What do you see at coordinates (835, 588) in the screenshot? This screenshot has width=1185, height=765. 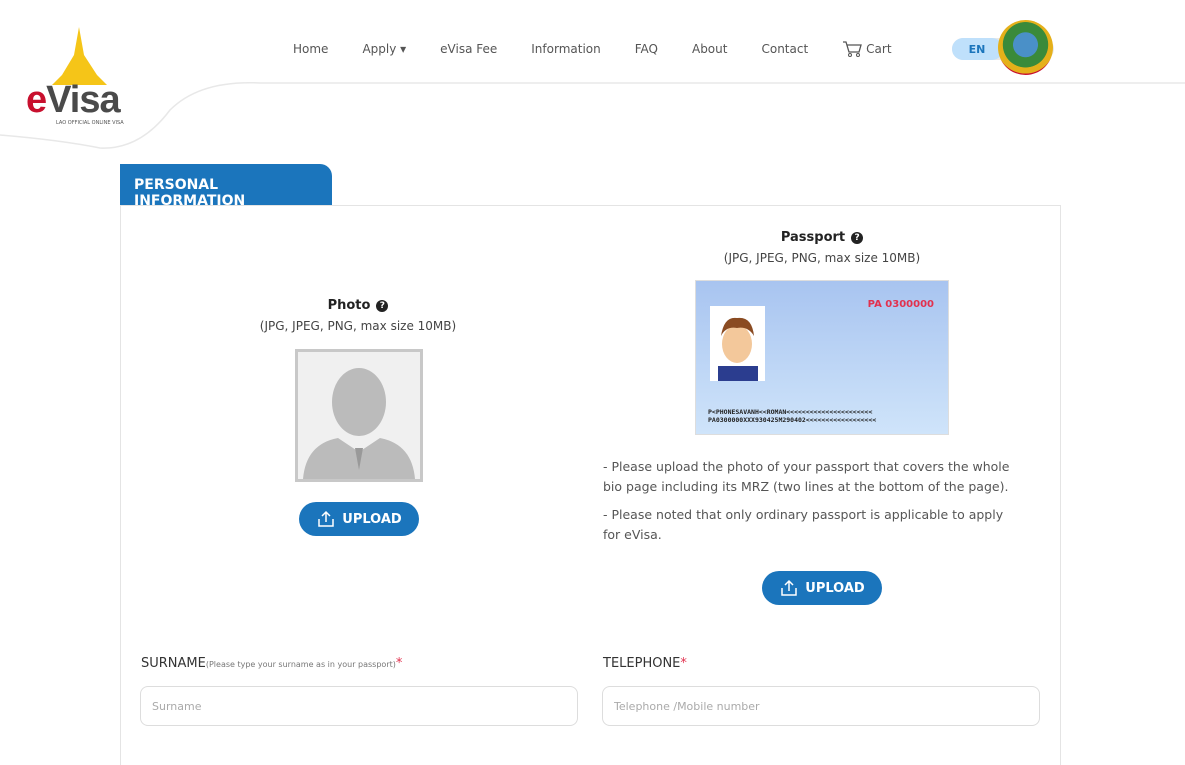 I see `passport-upload-label: UPLOAD` at bounding box center [835, 588].